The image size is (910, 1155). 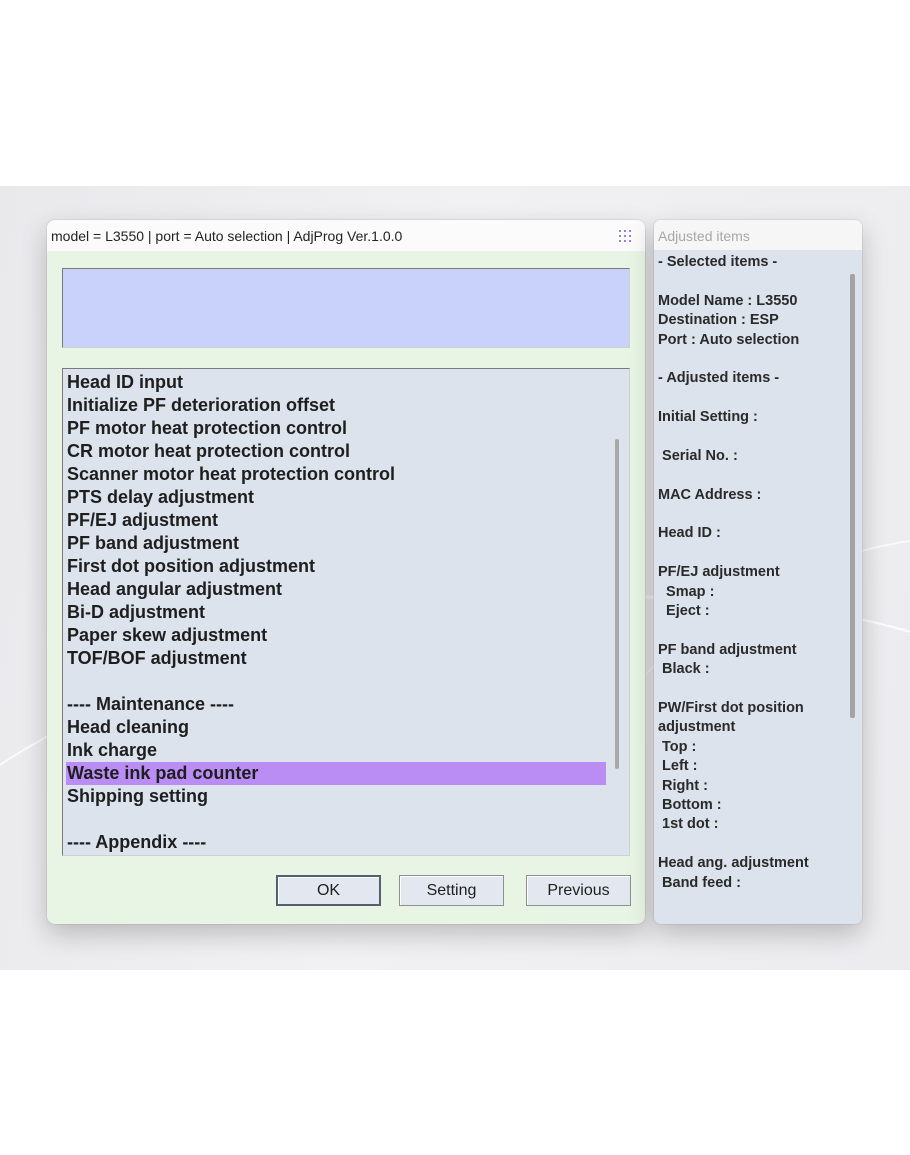 What do you see at coordinates (684, 611) in the screenshot?
I see `side-panel-line: Eject :` at bounding box center [684, 611].